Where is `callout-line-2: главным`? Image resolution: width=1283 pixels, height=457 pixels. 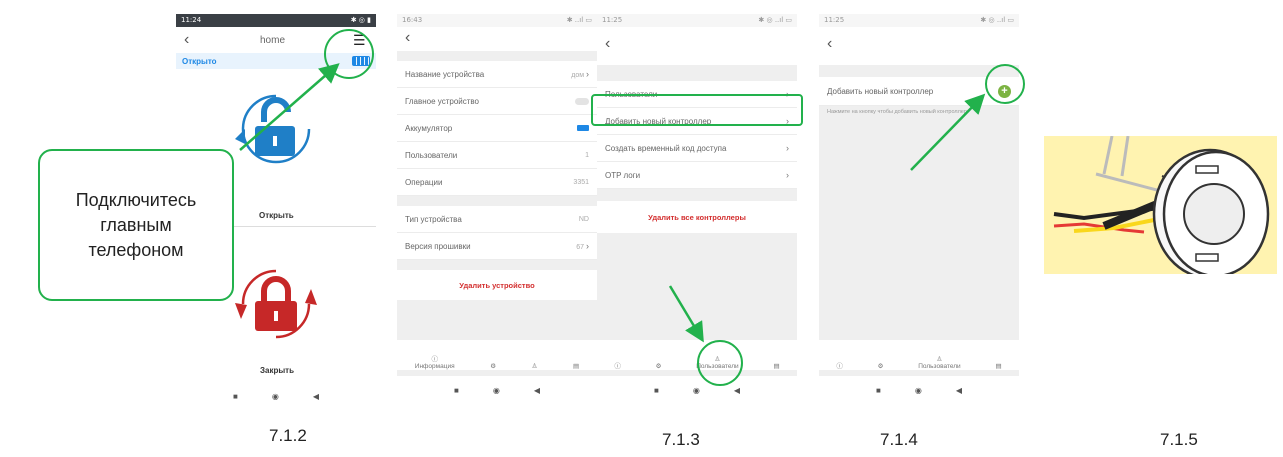
callout-line-2: главным is located at coordinates (136, 224).